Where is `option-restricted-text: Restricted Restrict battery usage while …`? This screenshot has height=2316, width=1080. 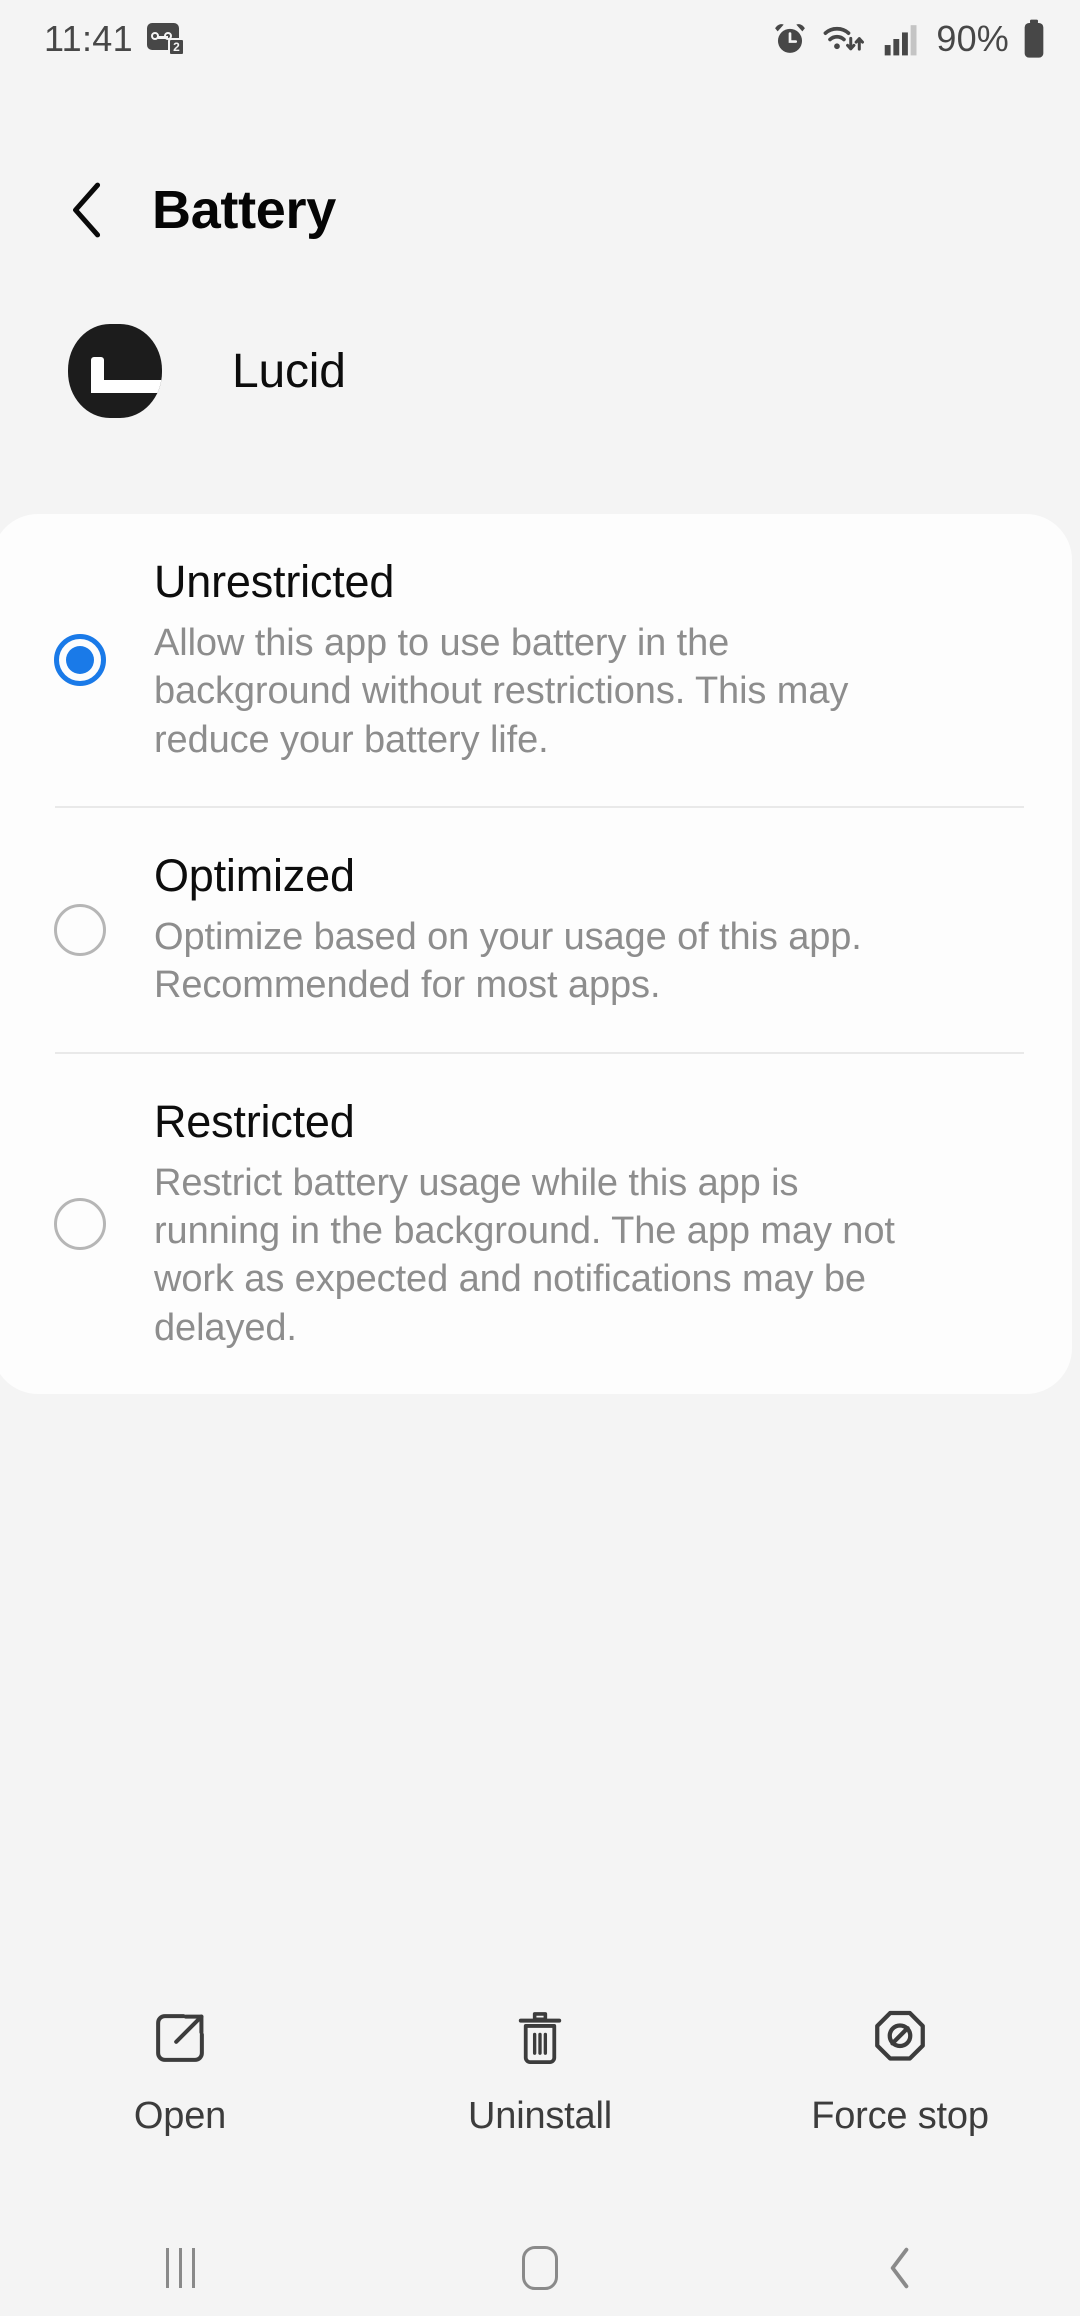 option-restricted-text: Restricted Restrict battery usage while … is located at coordinates (544, 1224).